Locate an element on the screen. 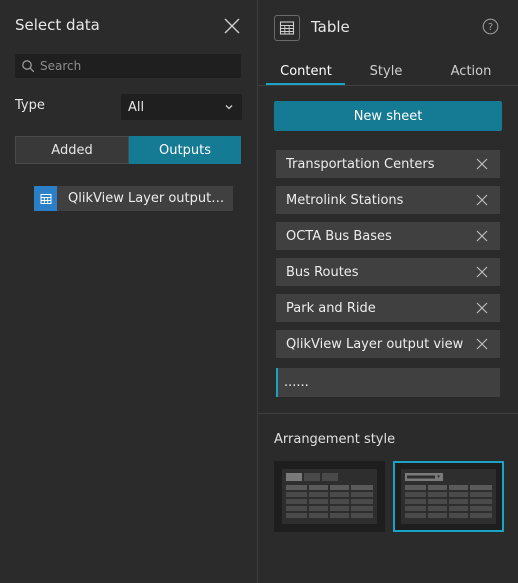  sheet-label: Bus Routes is located at coordinates (322, 272).